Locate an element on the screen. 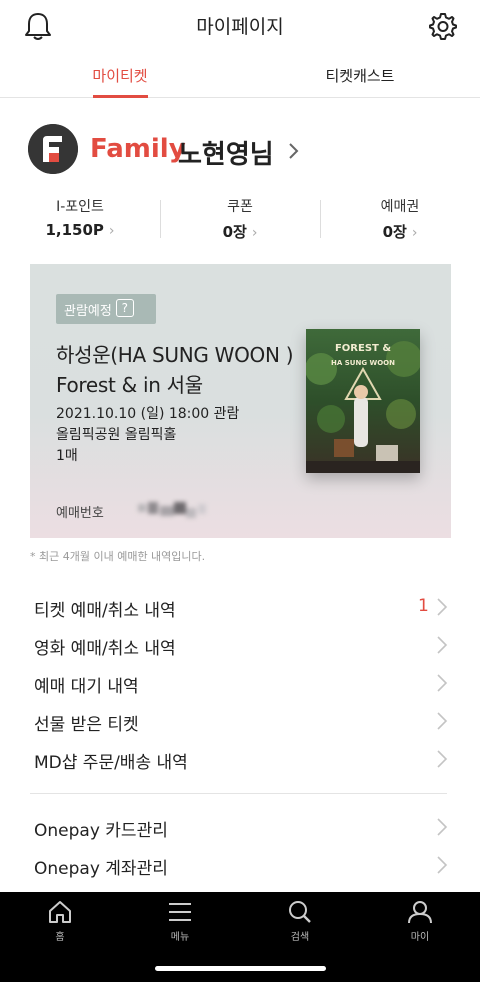 The width and height of the screenshot is (480, 982). nav-label: 검색 is located at coordinates (300, 937).